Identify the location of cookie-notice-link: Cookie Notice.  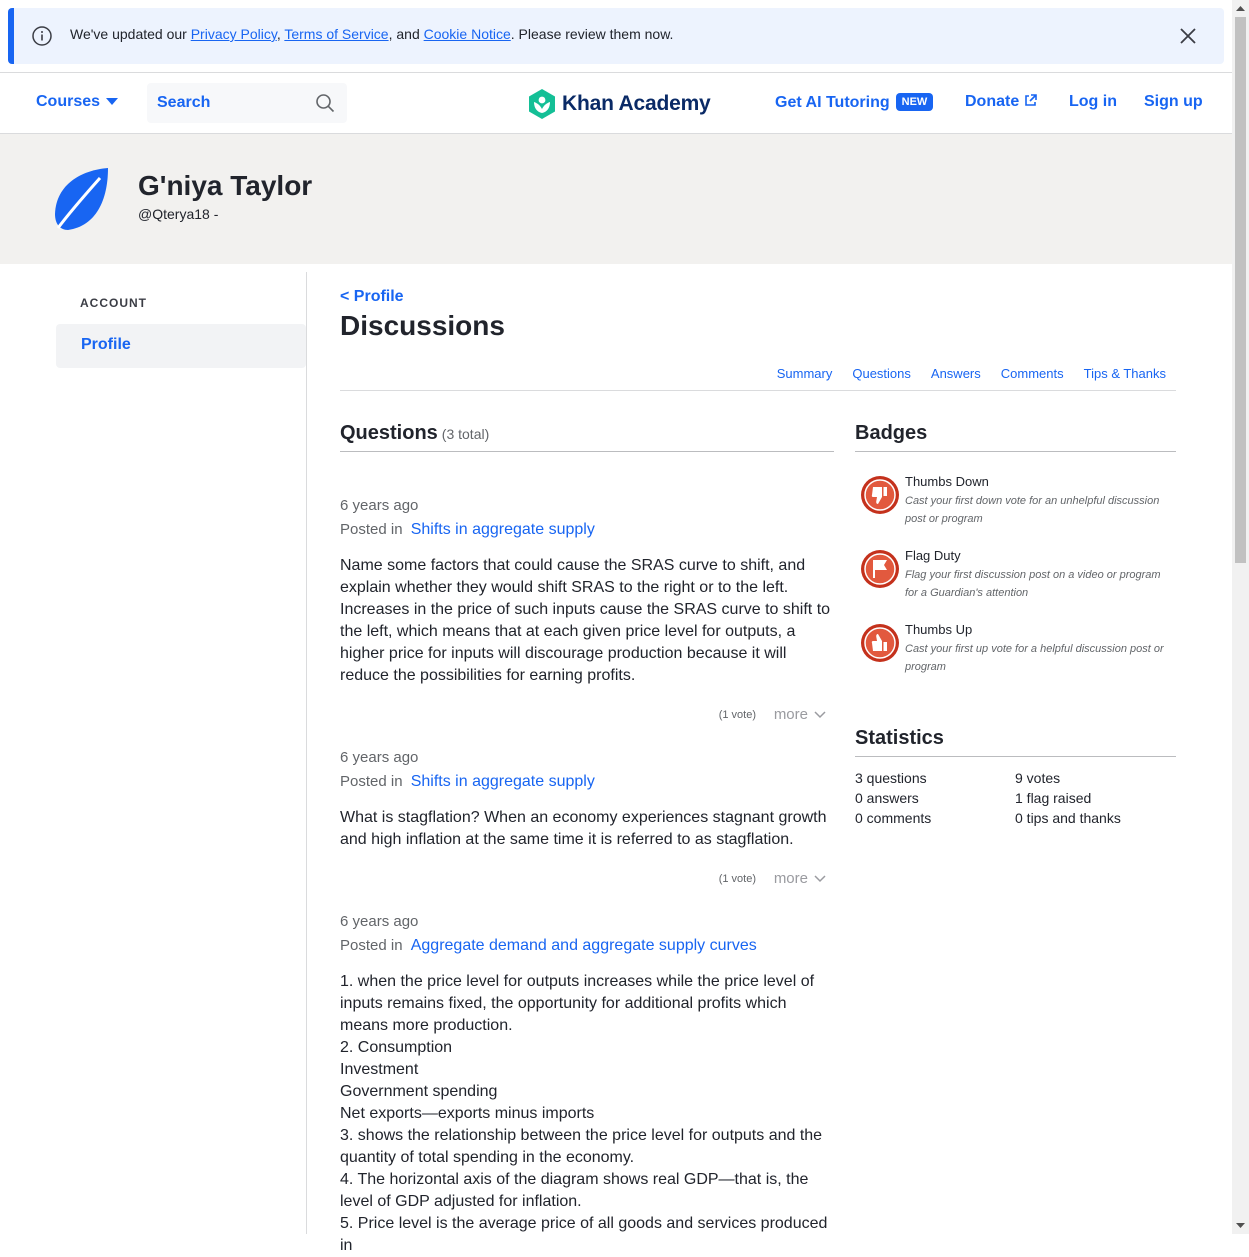
(467, 34).